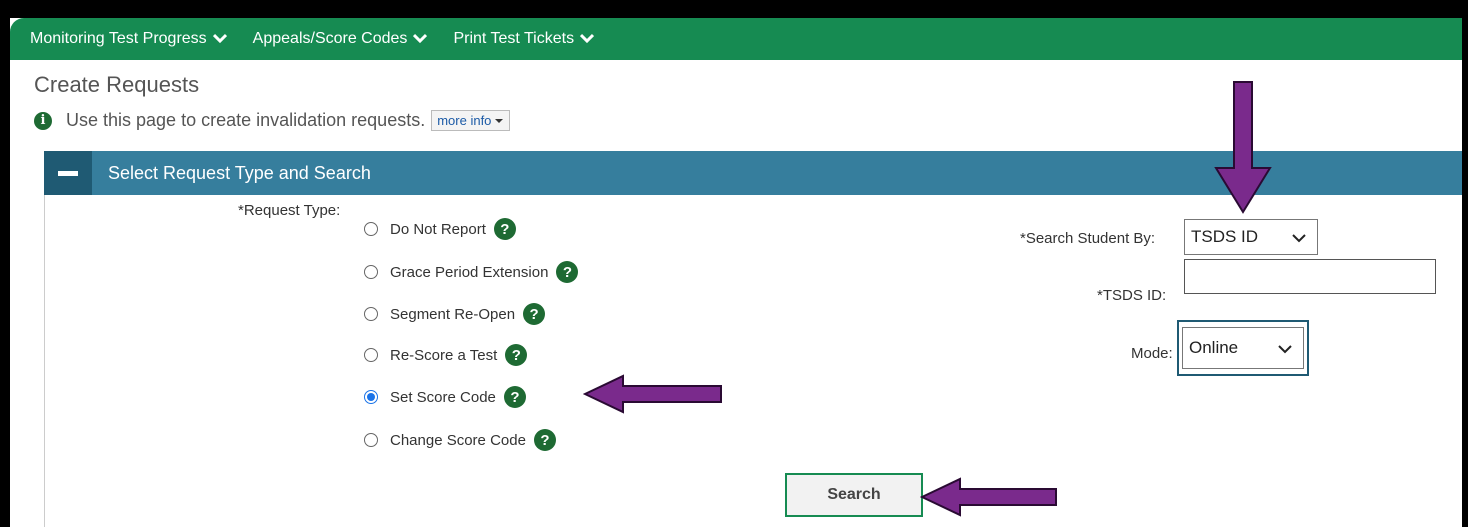 Image resolution: width=1468 pixels, height=527 pixels. What do you see at coordinates (239, 172) in the screenshot?
I see `section-title: Select Request Type and Search` at bounding box center [239, 172].